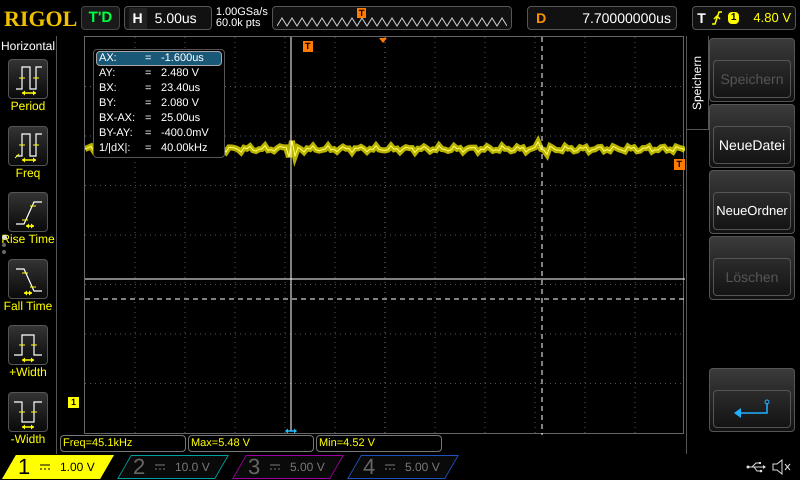 The image size is (800, 480). I want to click on channel-tab: 1 1.00 V, so click(58, 467).